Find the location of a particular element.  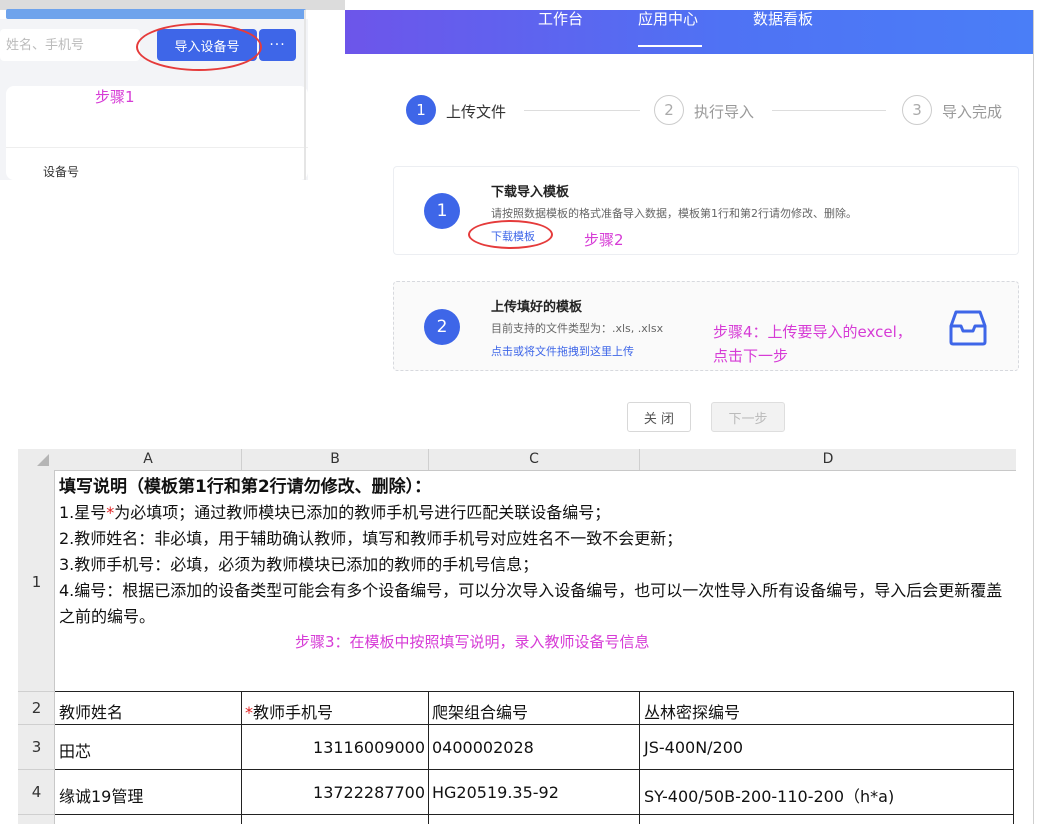

card-2-description: 目前支持的文件类型为：.xls, .xlsx is located at coordinates (577, 328).